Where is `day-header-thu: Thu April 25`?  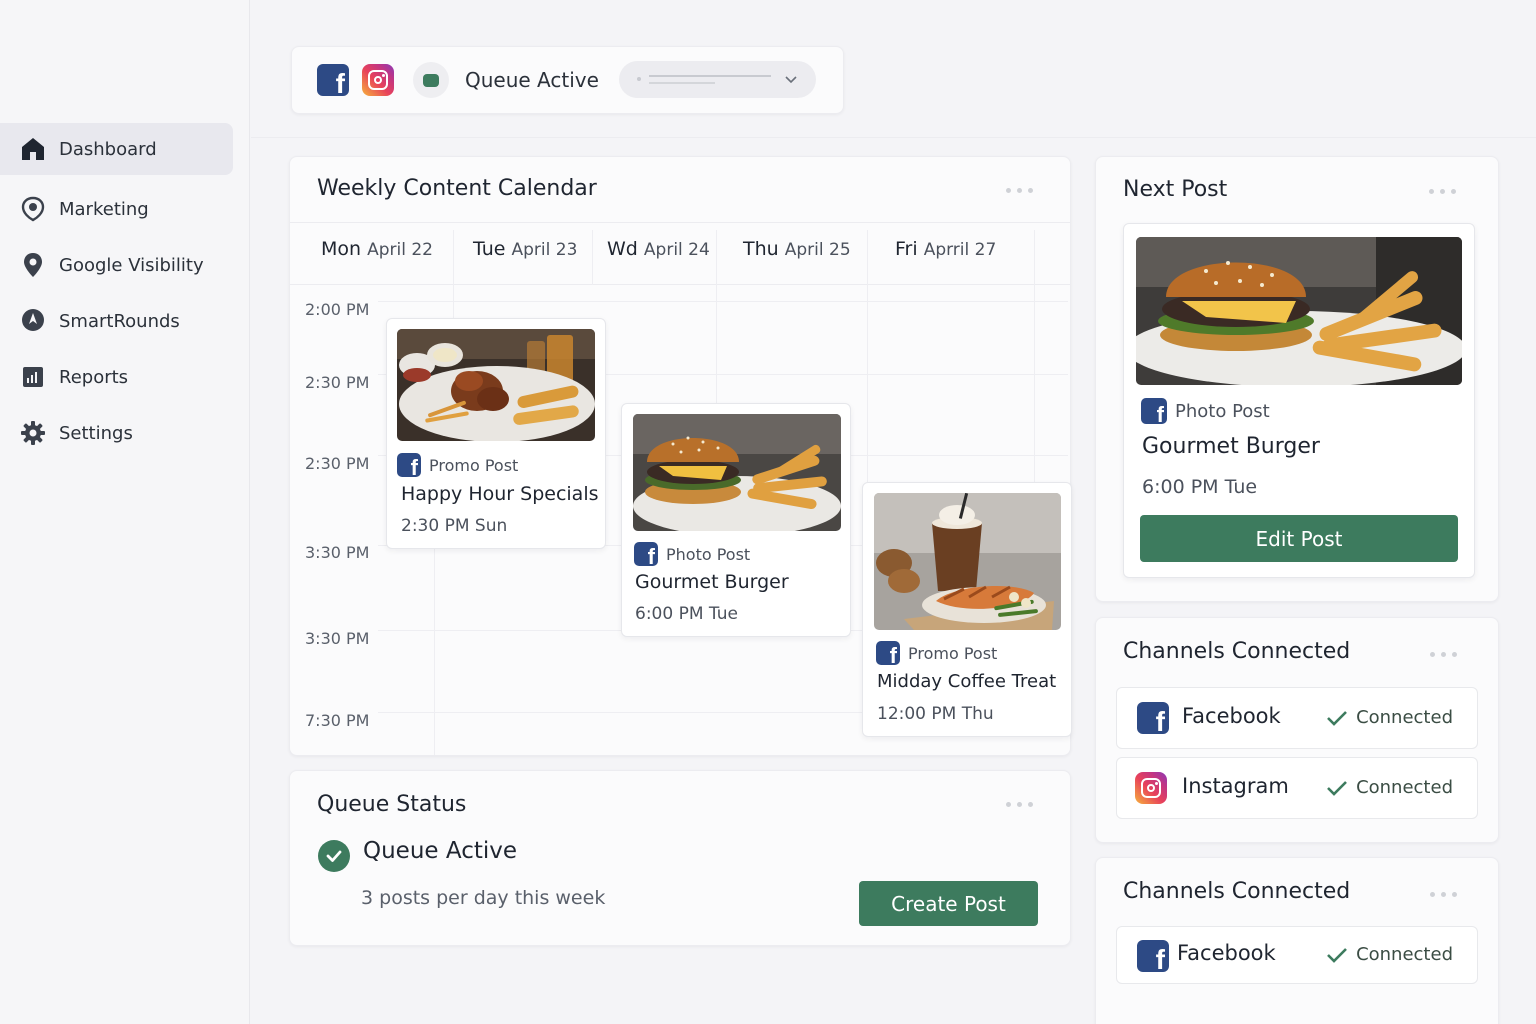 day-header-thu: Thu April 25 is located at coordinates (797, 249).